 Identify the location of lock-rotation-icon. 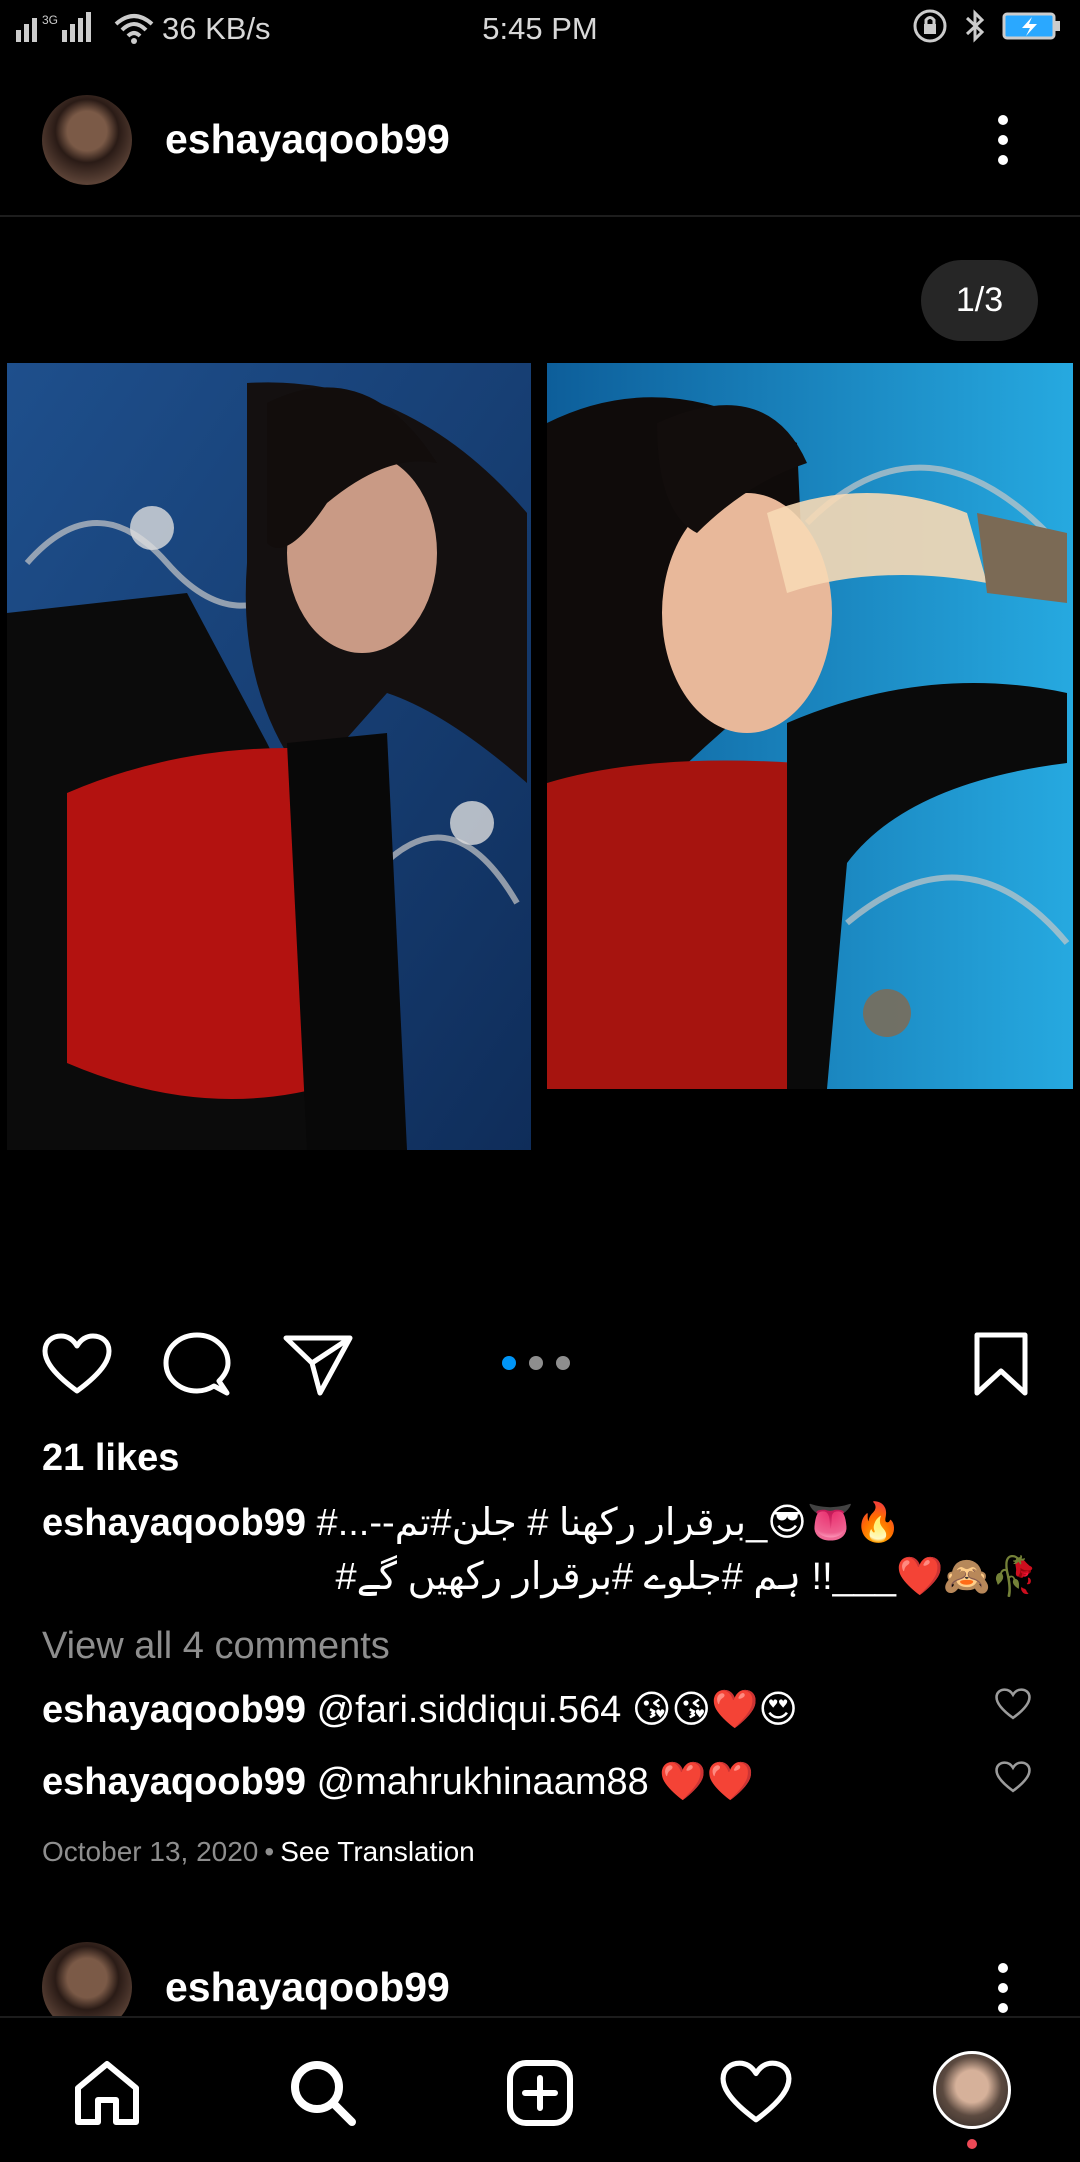
(930, 26).